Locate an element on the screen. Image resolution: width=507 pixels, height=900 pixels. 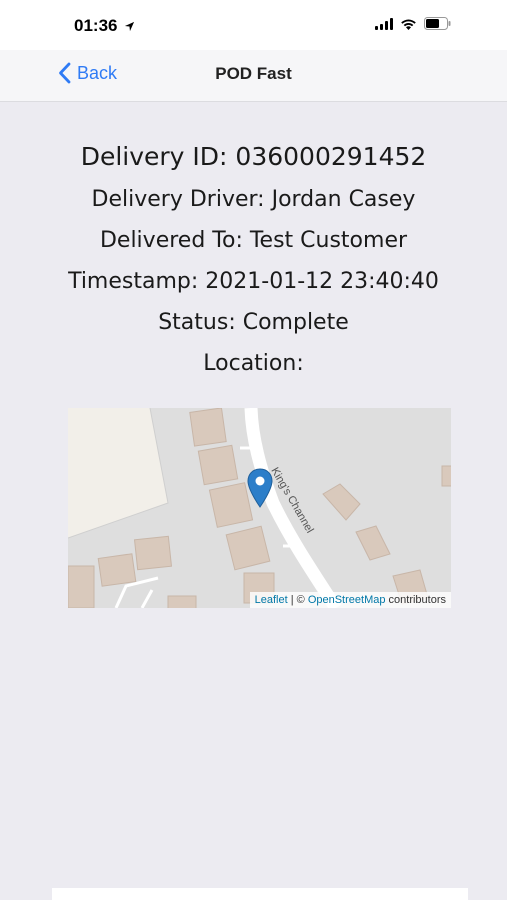
location-arrow-icon is located at coordinates (130, 26).